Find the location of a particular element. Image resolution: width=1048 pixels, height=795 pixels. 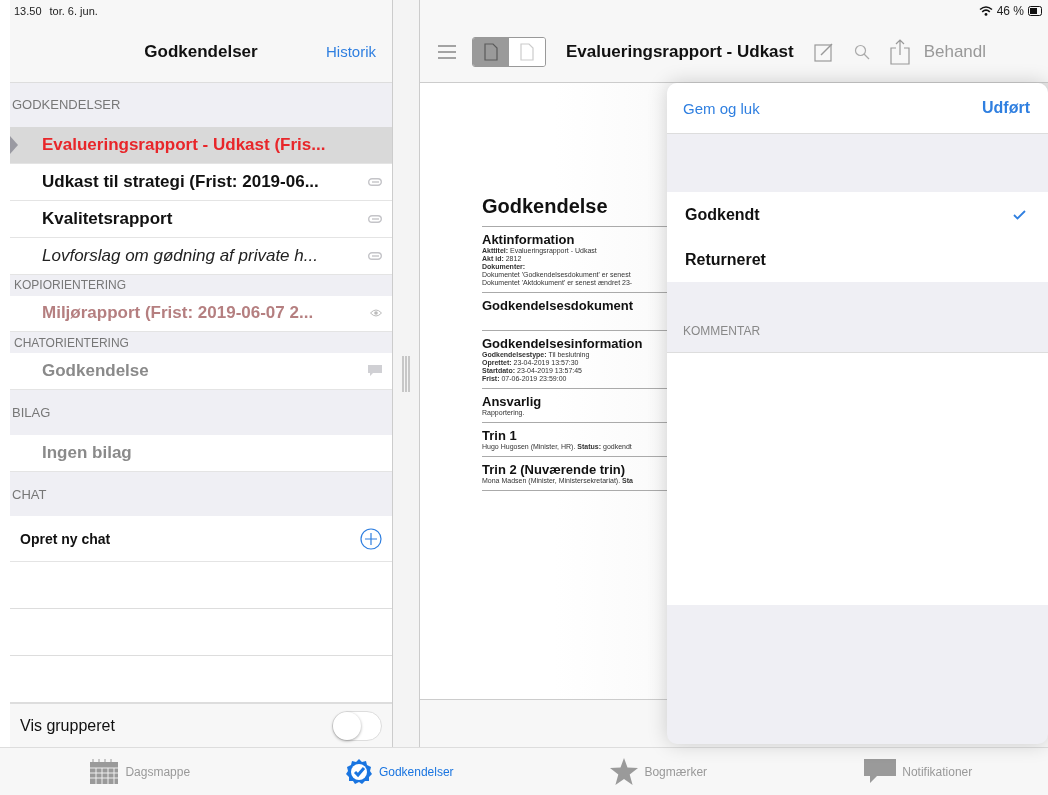

option-row: Returneret is located at coordinates (857, 259).